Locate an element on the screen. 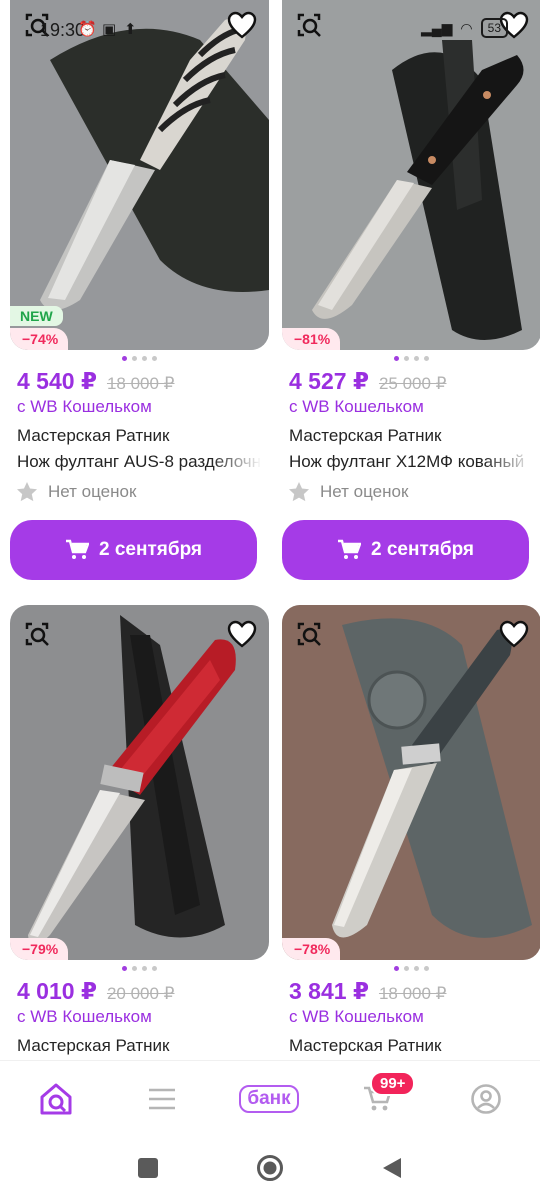 Image resolution: width=540 pixels, height=1200 pixels. product-photo: NEW −74% is located at coordinates (139, 175).